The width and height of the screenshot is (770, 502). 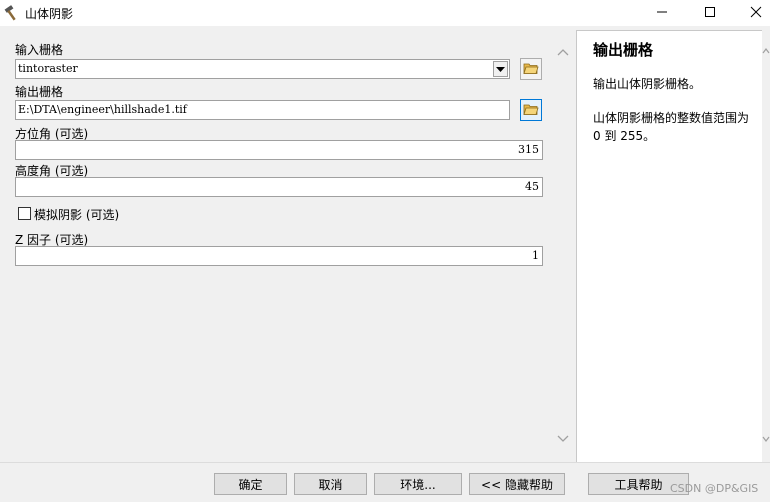 I want to click on ok-button: 确定, so click(x=250, y=484).